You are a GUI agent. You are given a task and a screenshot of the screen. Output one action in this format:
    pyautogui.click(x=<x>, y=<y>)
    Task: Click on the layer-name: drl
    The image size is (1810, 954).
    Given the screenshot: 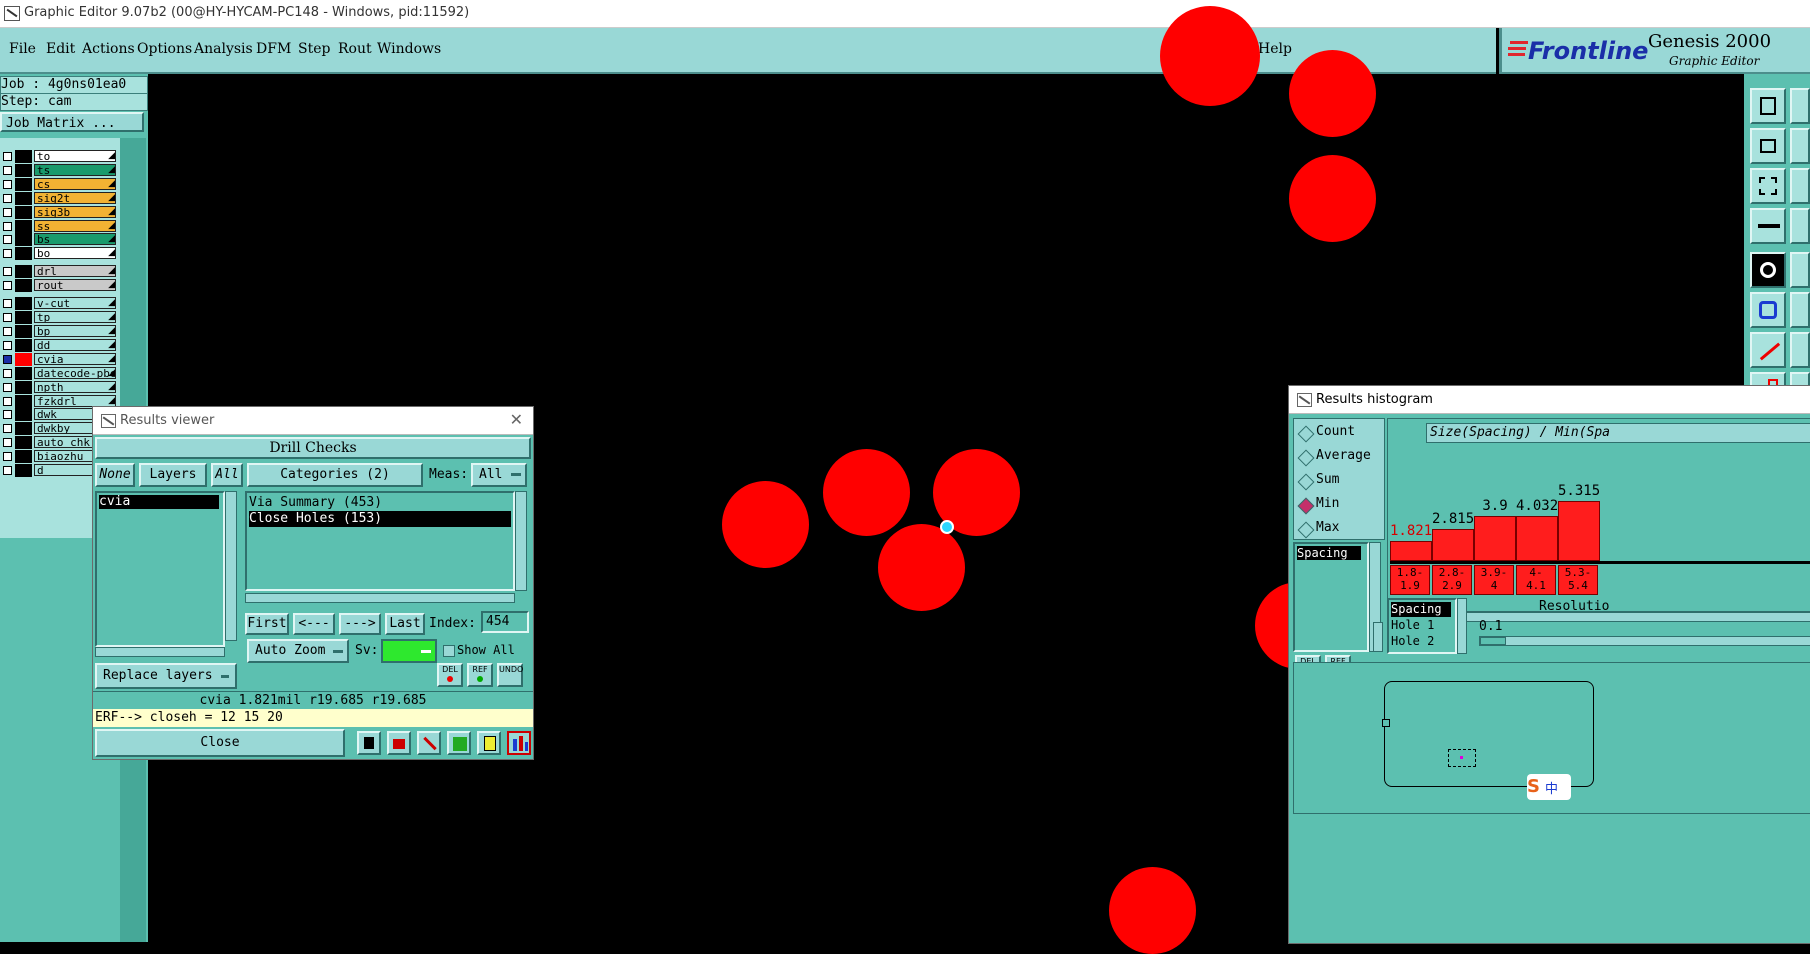 What is the action you would take?
    pyautogui.click(x=75, y=271)
    